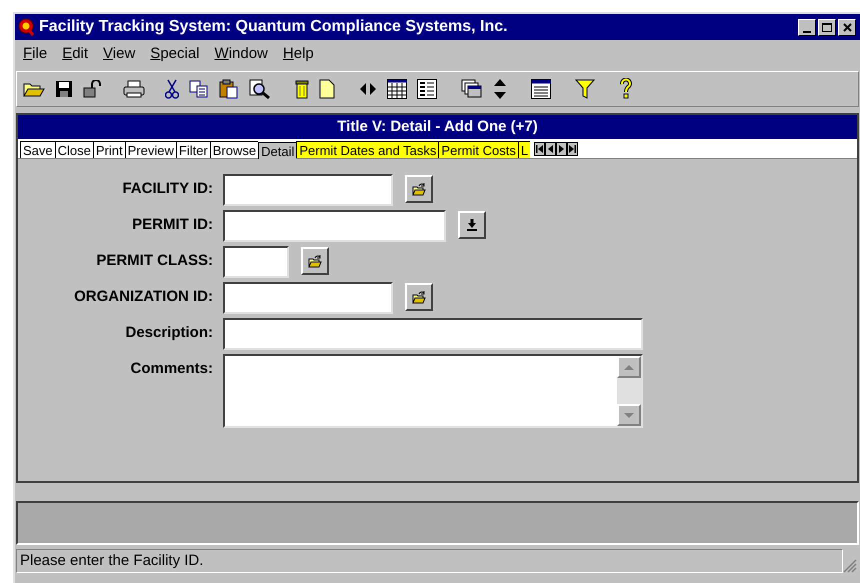 Image resolution: width=860 pixels, height=583 pixels. I want to click on tab: Permit Costs, so click(478, 149).